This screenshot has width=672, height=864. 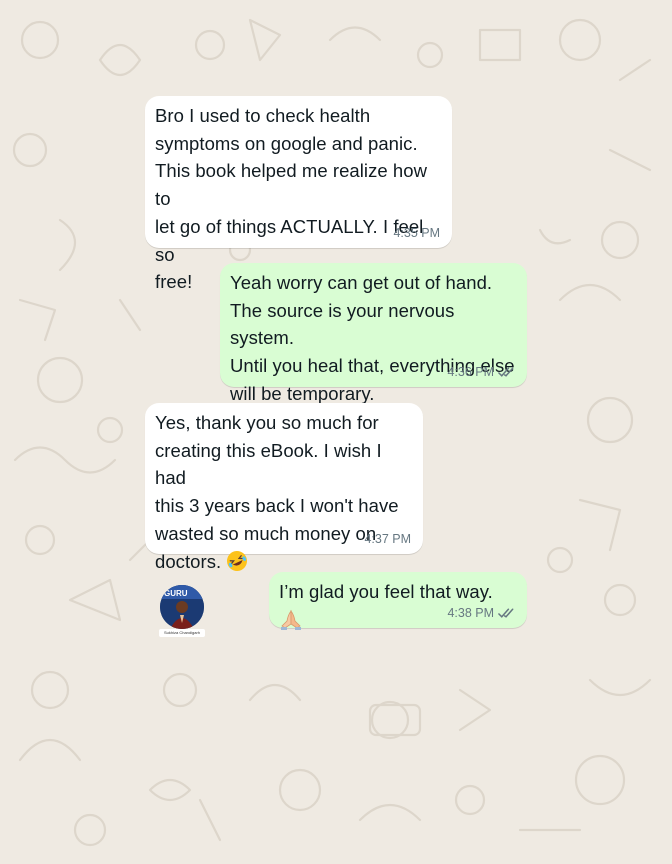 What do you see at coordinates (176, 593) in the screenshot?
I see `avatar-badge-text: GURU` at bounding box center [176, 593].